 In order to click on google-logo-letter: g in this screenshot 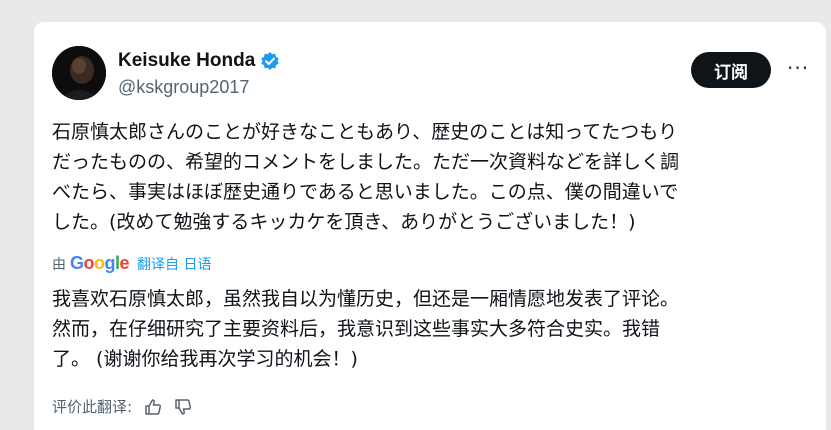, I will do `click(110, 263)`.